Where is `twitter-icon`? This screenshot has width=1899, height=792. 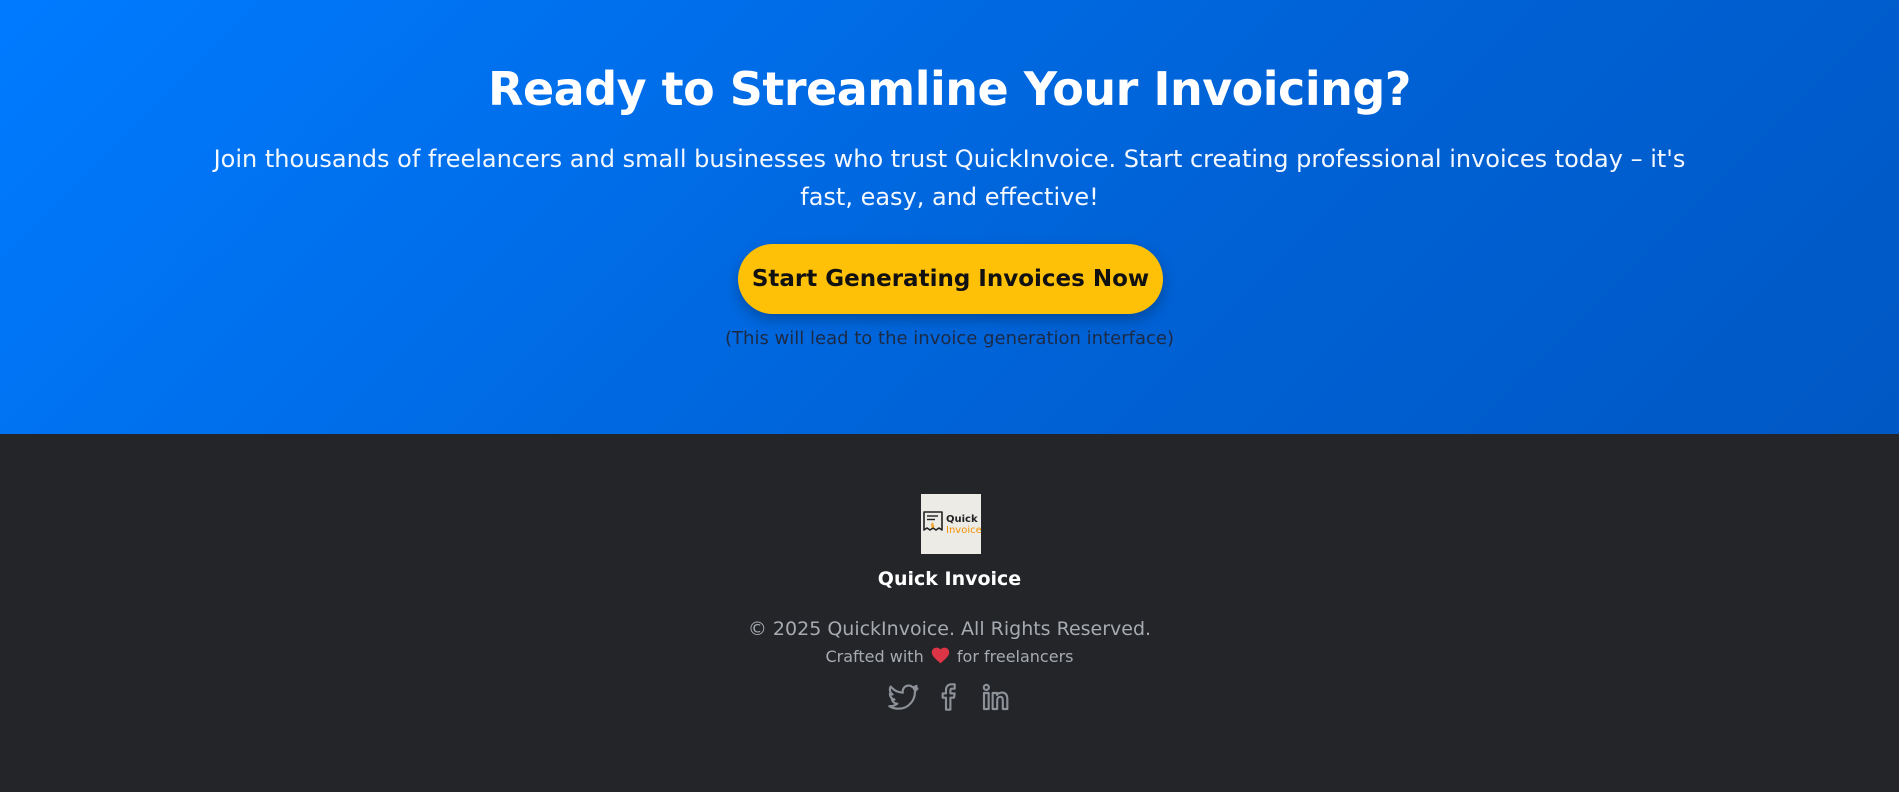
twitter-icon is located at coordinates (903, 697).